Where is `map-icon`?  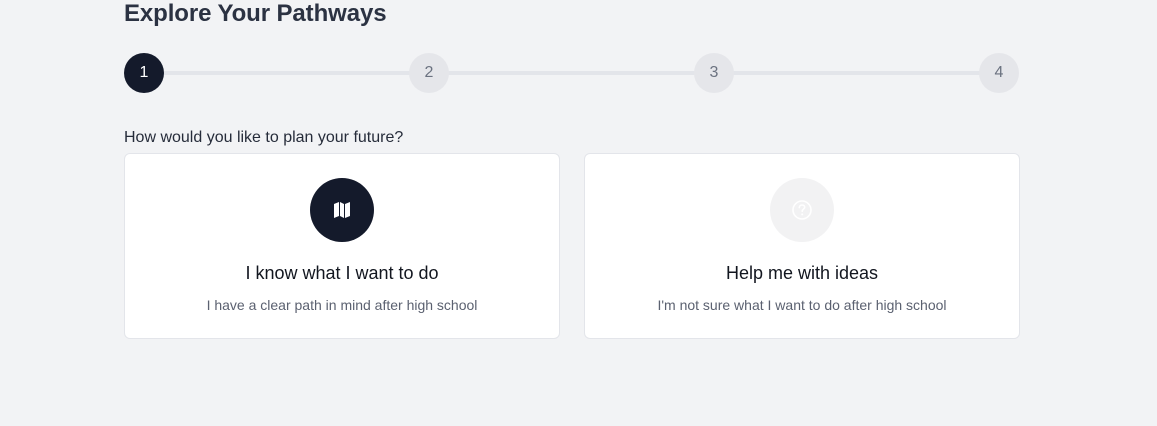 map-icon is located at coordinates (342, 210).